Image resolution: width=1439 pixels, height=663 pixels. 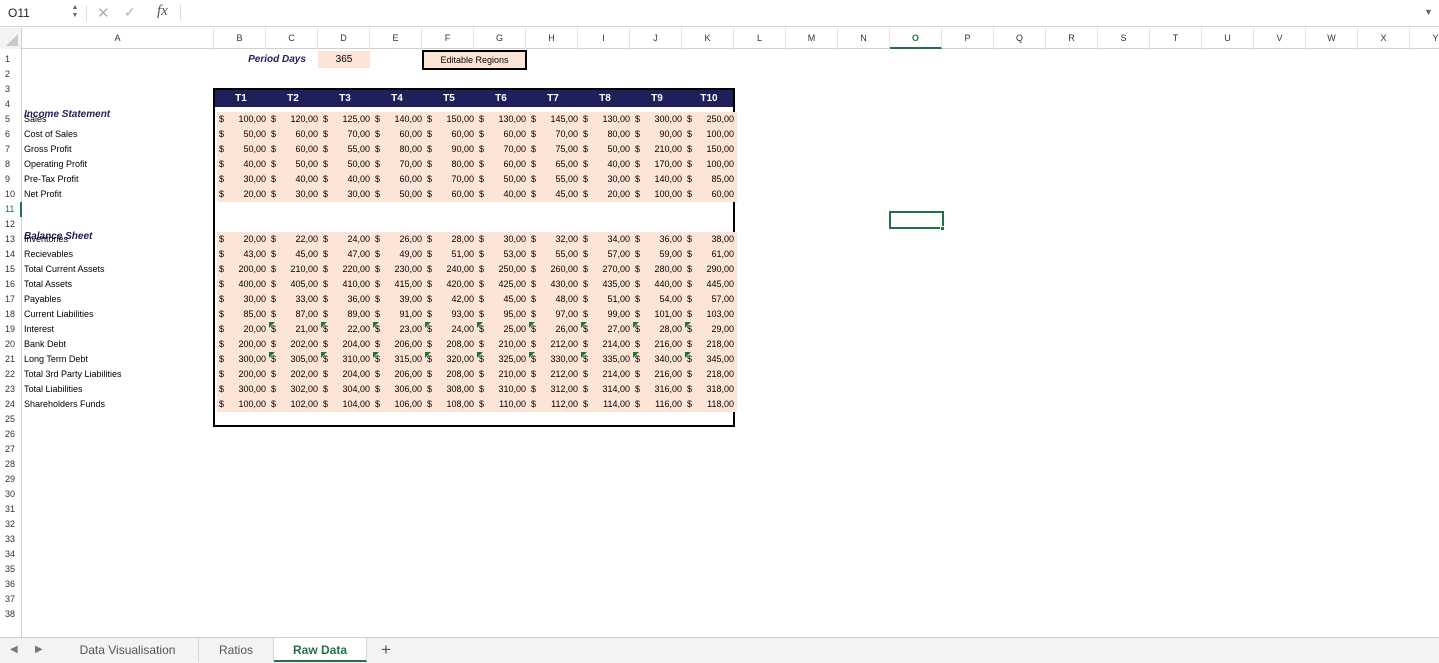 What do you see at coordinates (607, 389) in the screenshot?
I see `value-cell: $314,00` at bounding box center [607, 389].